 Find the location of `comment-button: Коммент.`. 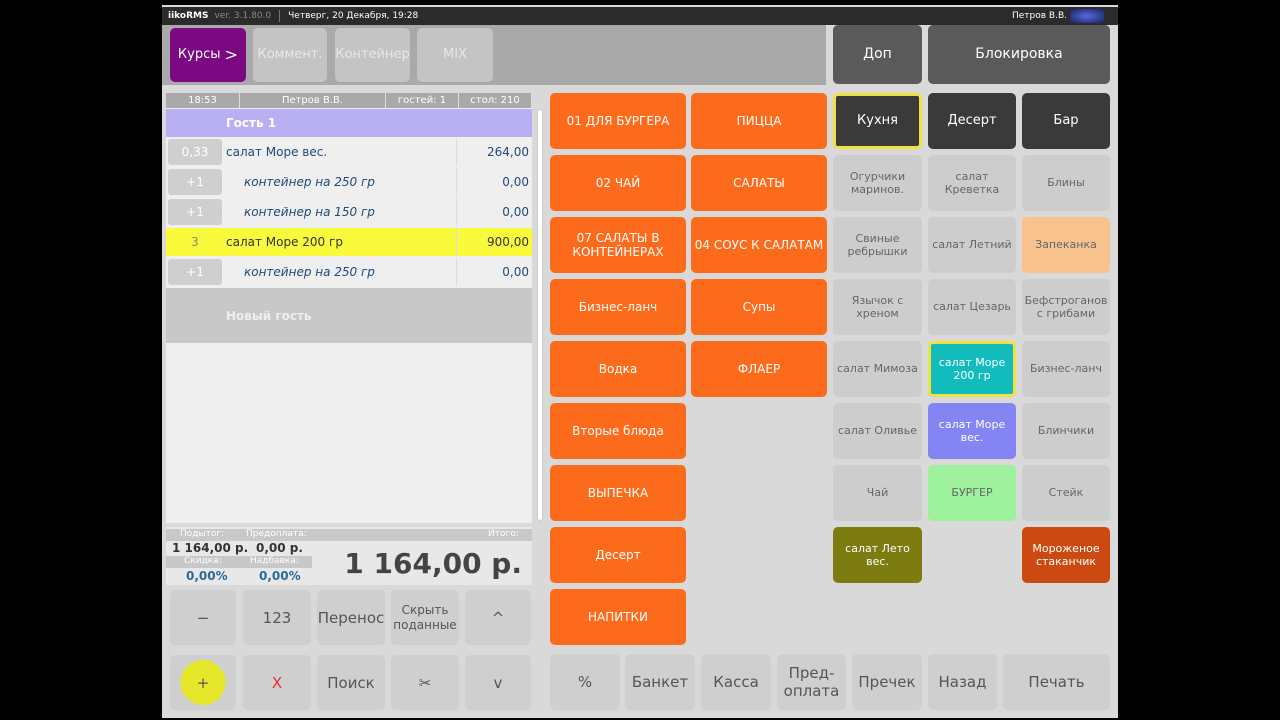

comment-button: Коммент. is located at coordinates (290, 55).